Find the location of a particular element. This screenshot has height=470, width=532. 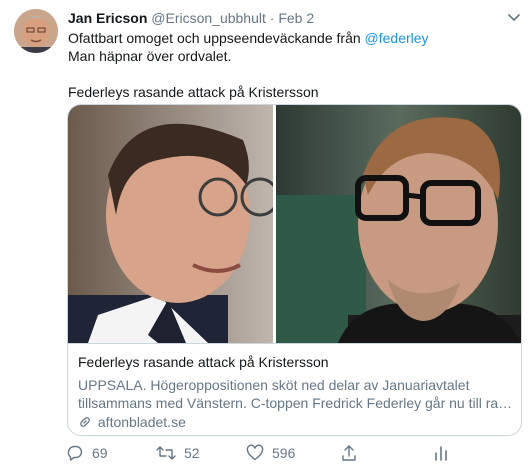

mention-link: @federley is located at coordinates (397, 38).